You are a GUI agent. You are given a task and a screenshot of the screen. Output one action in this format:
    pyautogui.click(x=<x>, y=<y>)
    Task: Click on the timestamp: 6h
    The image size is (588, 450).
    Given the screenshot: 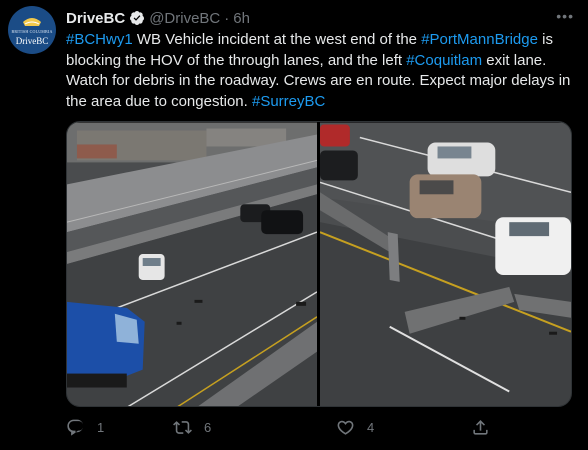 What is the action you would take?
    pyautogui.click(x=241, y=18)
    